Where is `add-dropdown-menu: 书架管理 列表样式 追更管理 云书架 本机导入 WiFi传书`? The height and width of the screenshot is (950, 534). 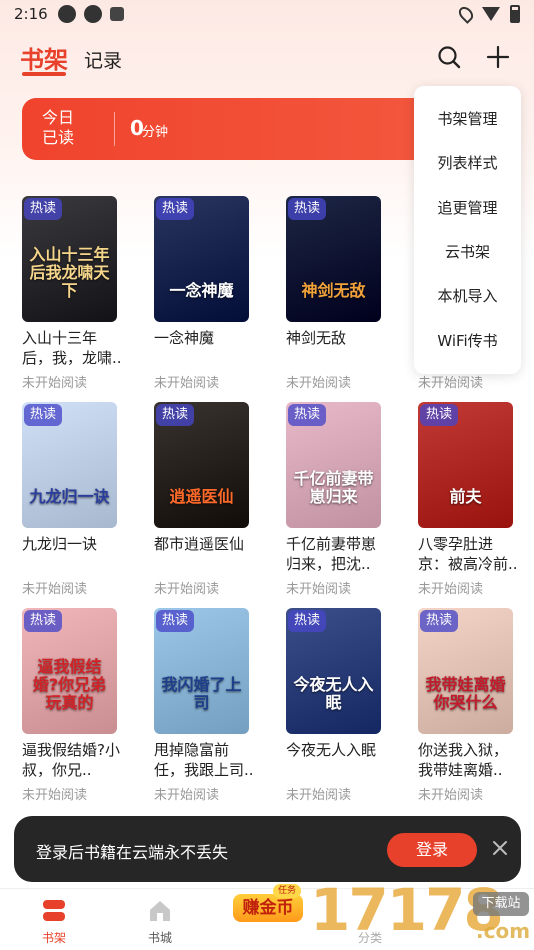 add-dropdown-menu: 书架管理 列表样式 追更管理 云书架 本机导入 WiFi传书 is located at coordinates (467, 230).